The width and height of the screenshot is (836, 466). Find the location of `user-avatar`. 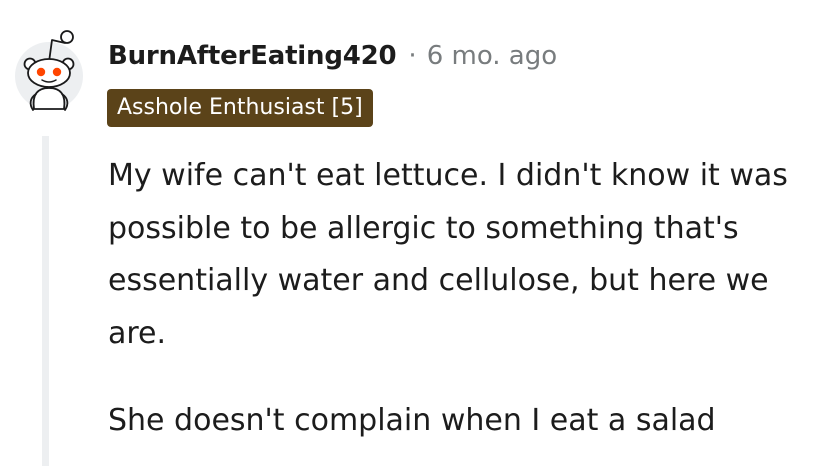

user-avatar is located at coordinates (50, 71).